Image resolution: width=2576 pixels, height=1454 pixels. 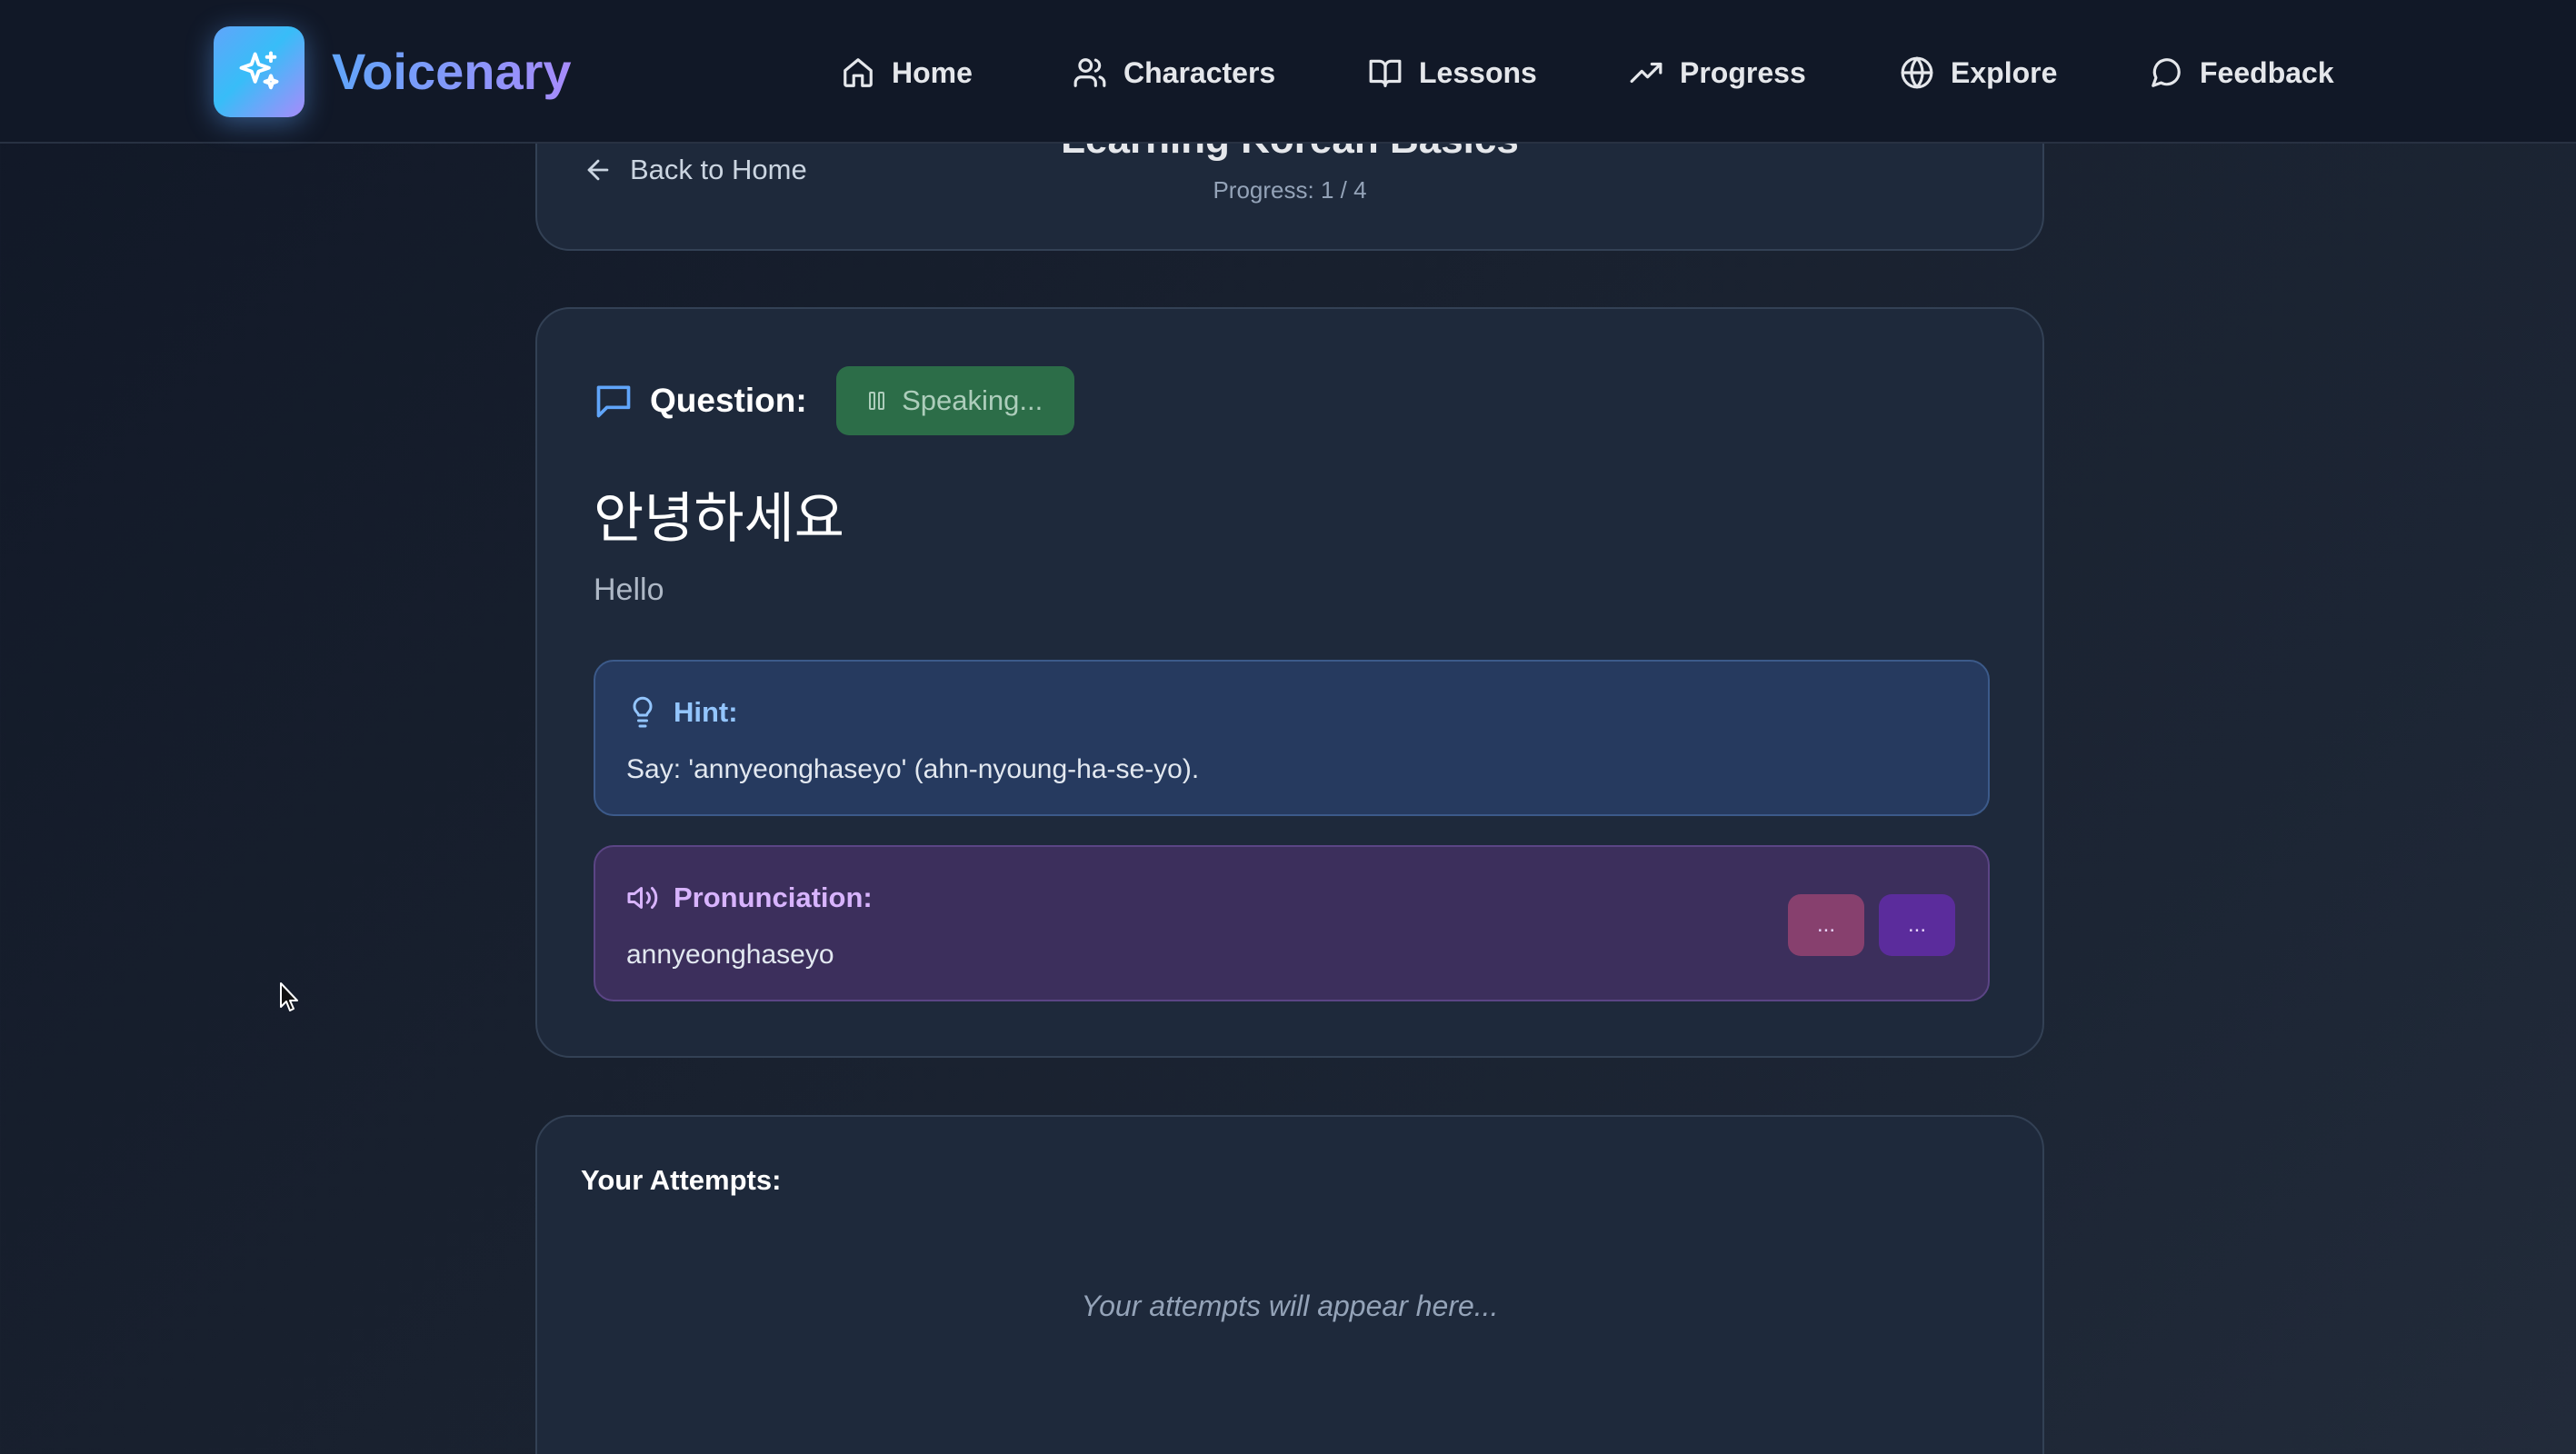 I want to click on brand-name: Voicenary, so click(x=452, y=72).